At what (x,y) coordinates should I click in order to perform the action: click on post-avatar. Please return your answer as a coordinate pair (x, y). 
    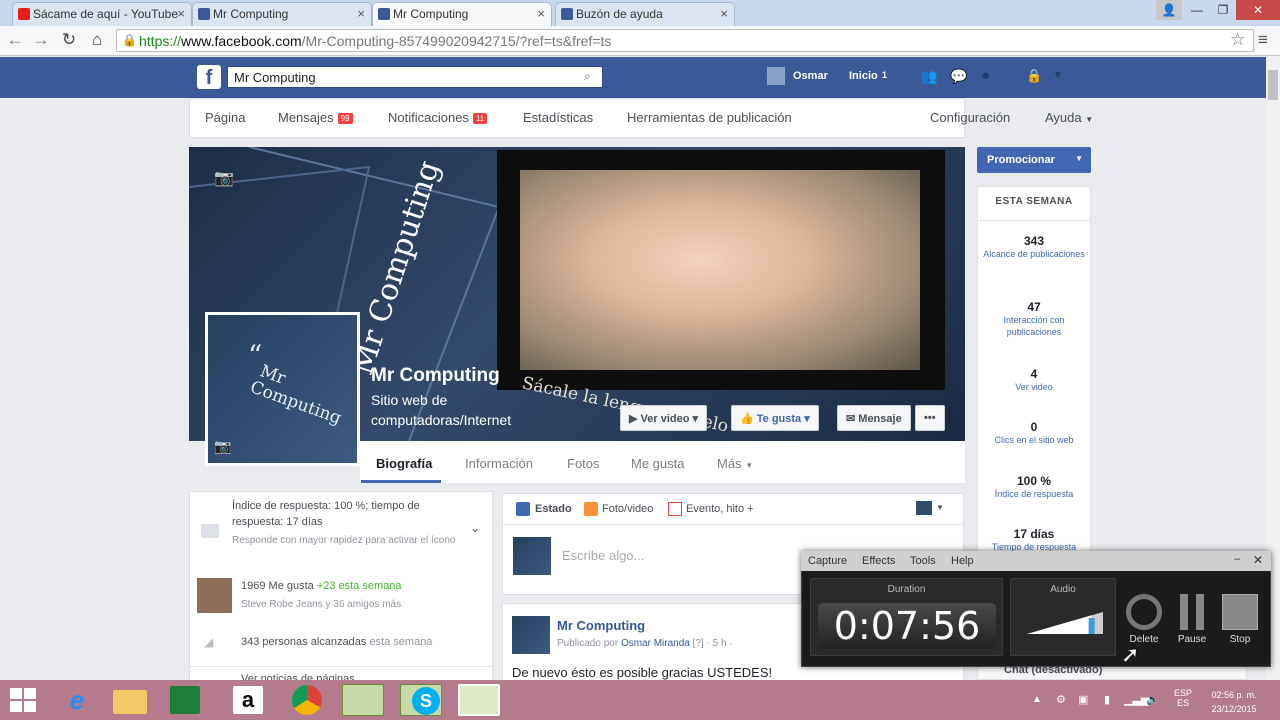
    Looking at the image, I should click on (531, 635).